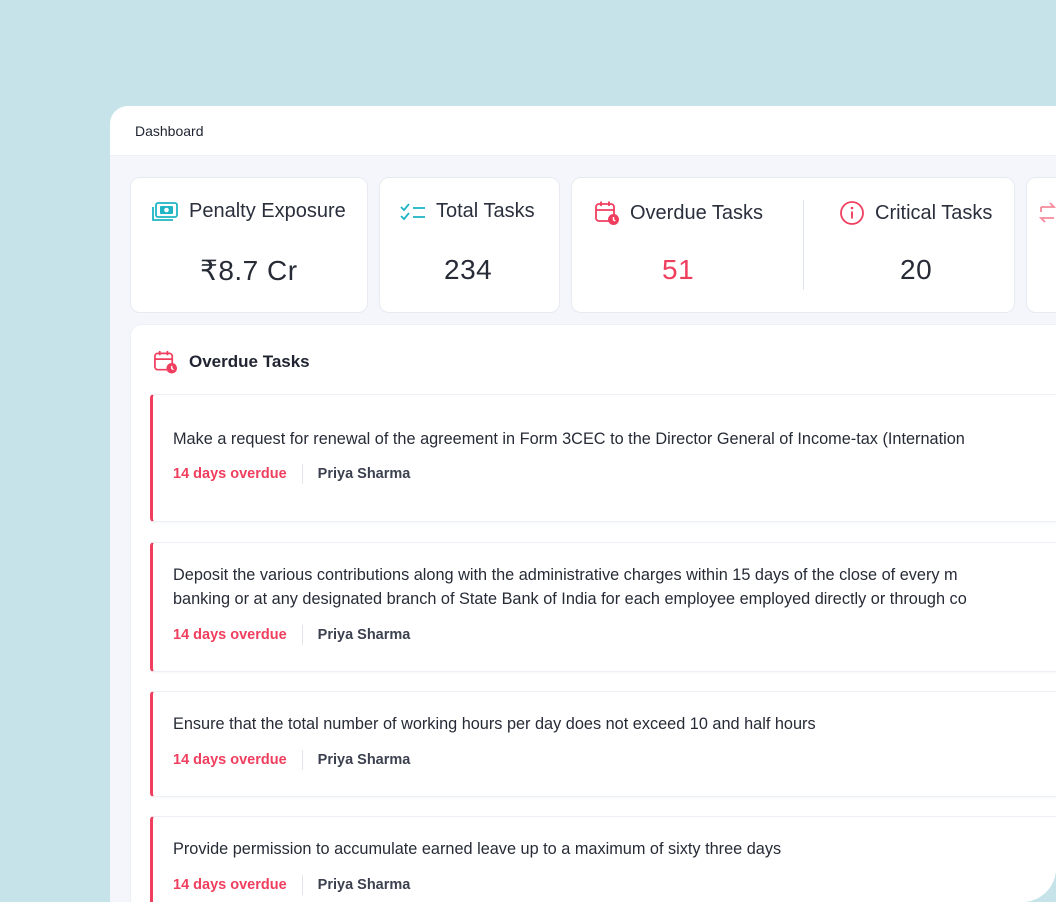  I want to click on page-header: Dashboard, so click(583, 131).